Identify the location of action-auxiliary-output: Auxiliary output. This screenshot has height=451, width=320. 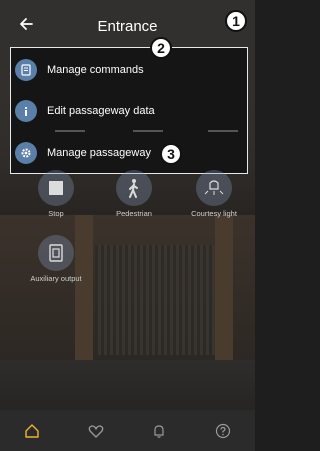
(56, 259).